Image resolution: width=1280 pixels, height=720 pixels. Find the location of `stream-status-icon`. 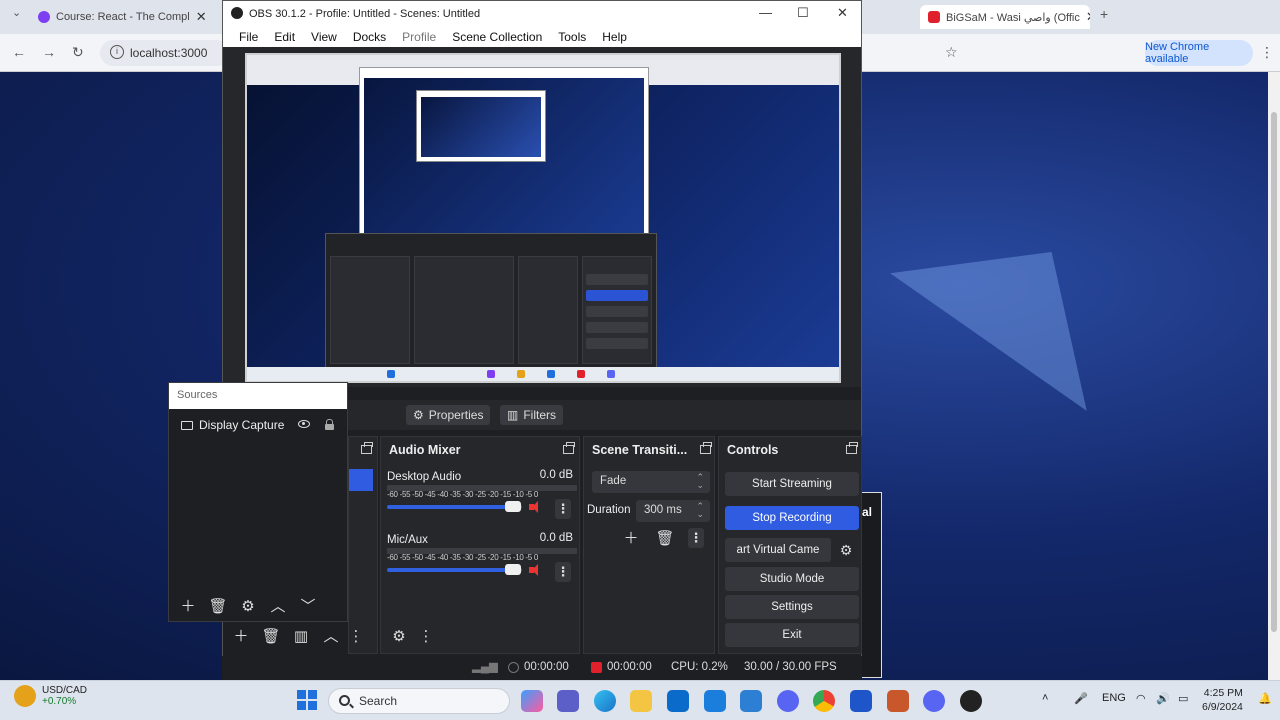

stream-status-icon is located at coordinates (513, 667).